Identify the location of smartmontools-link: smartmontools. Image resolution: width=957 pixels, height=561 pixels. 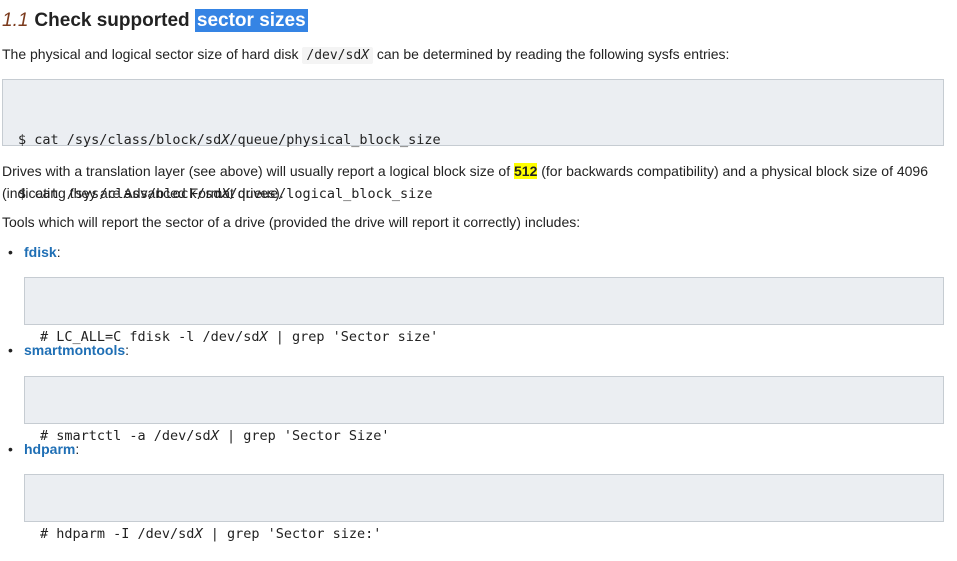
(74, 350).